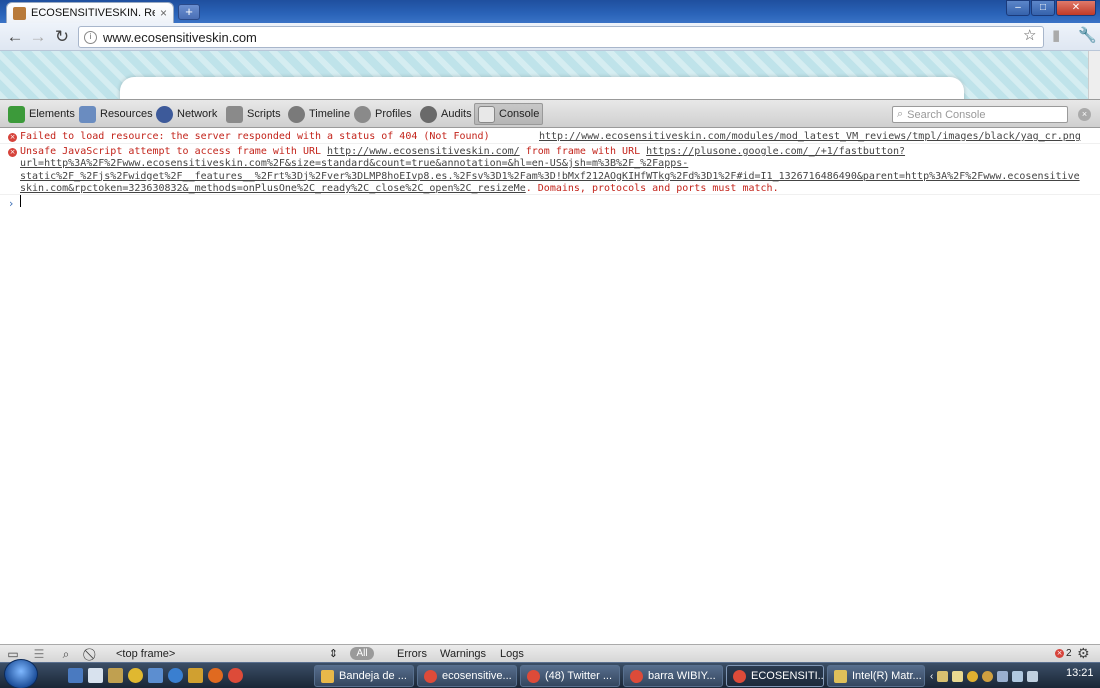  Describe the element at coordinates (21, 673) in the screenshot. I see `start-button` at that location.